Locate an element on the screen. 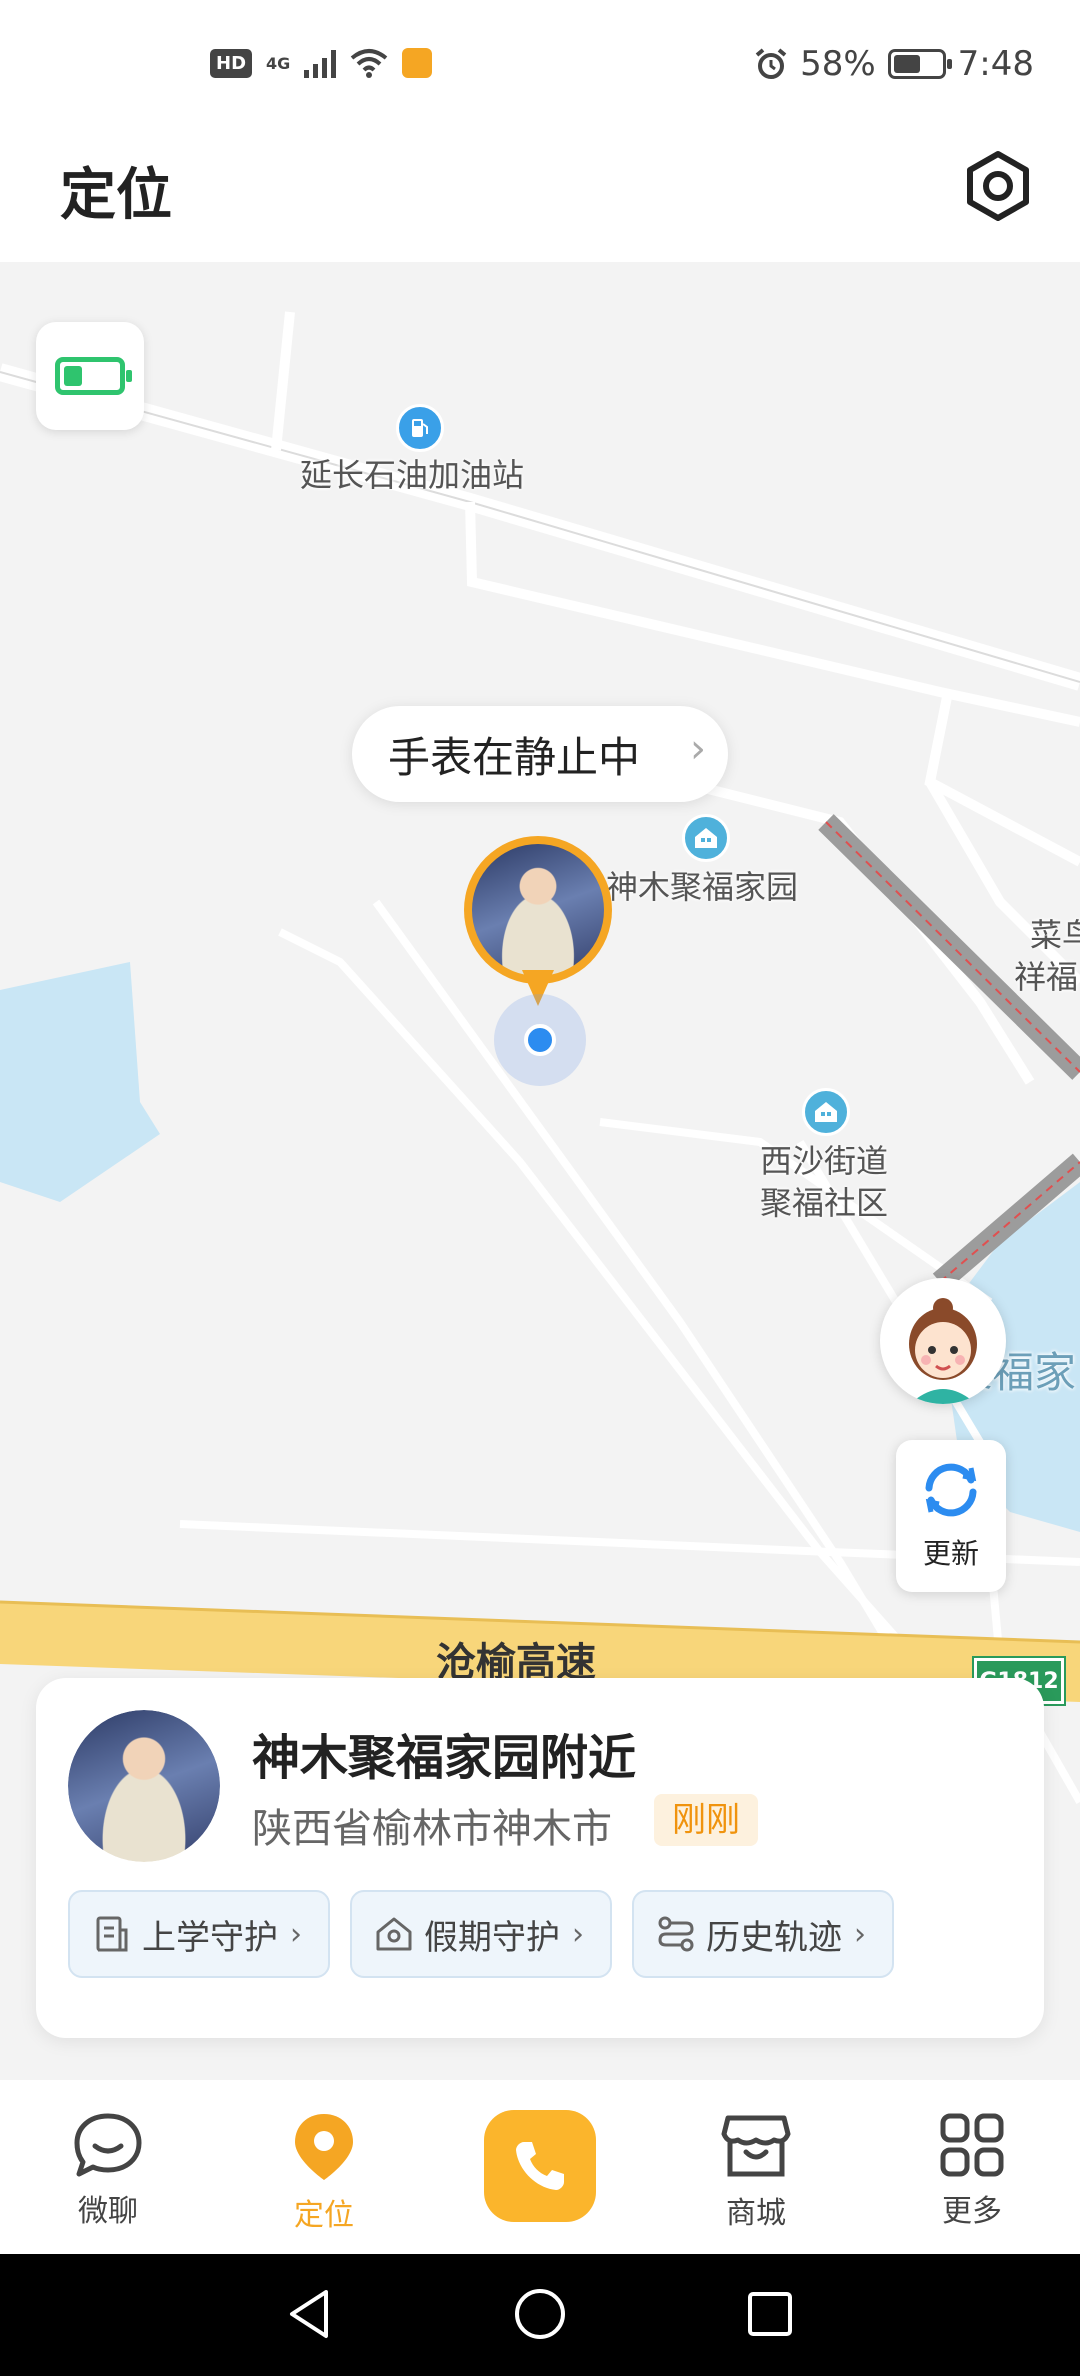 Image resolution: width=1080 pixels, height=2376 pixels. assistant-girl-icon is located at coordinates (943, 1351).